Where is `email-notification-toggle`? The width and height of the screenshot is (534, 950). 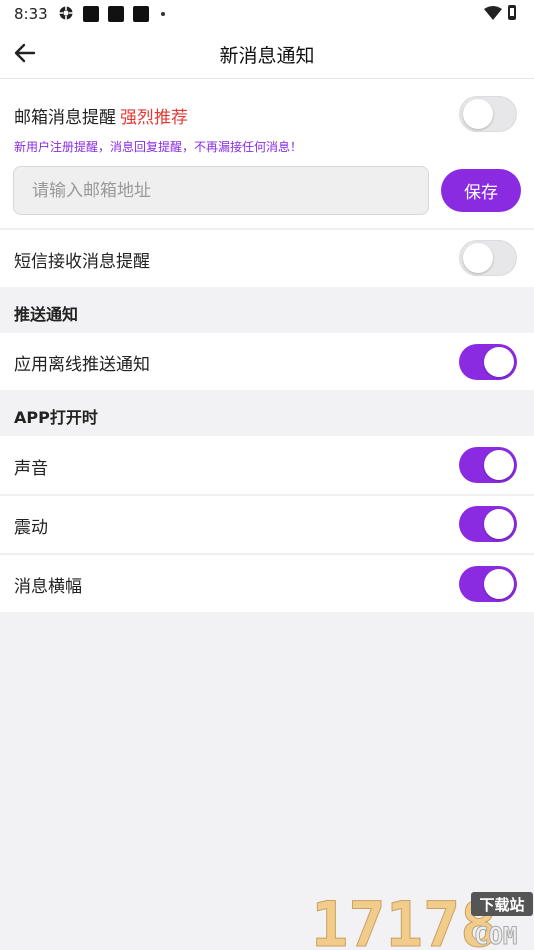 email-notification-toggle is located at coordinates (488, 114).